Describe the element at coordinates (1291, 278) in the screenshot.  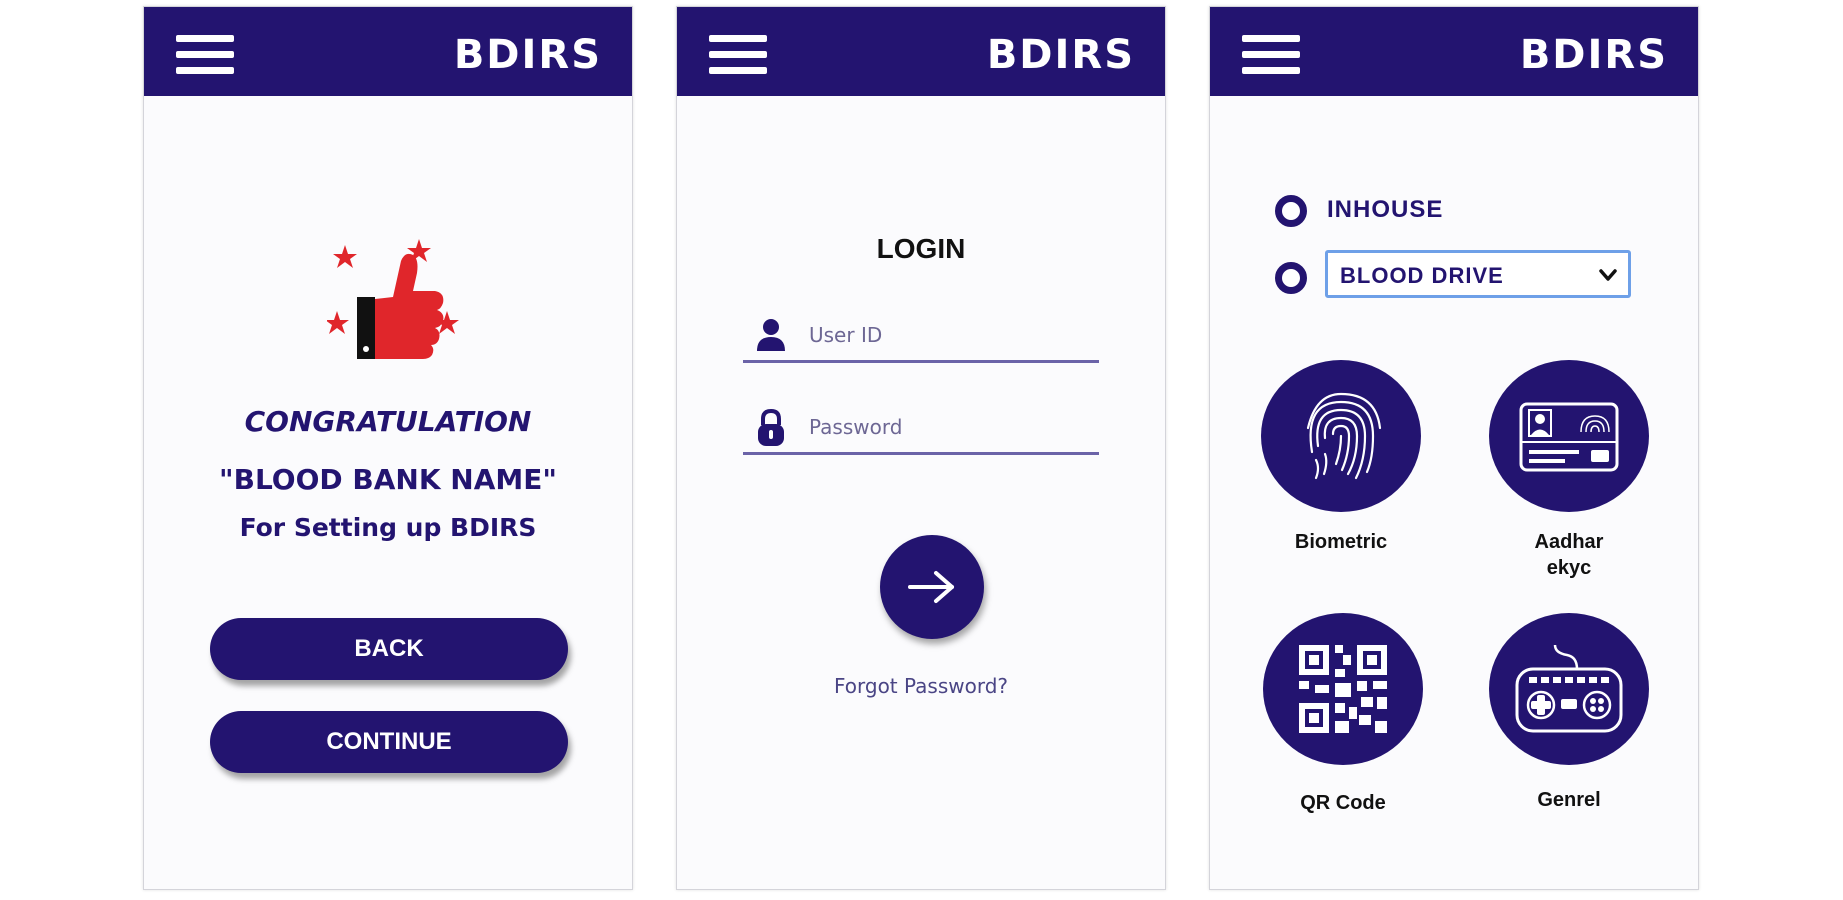
I see `blood-drive-radio` at that location.